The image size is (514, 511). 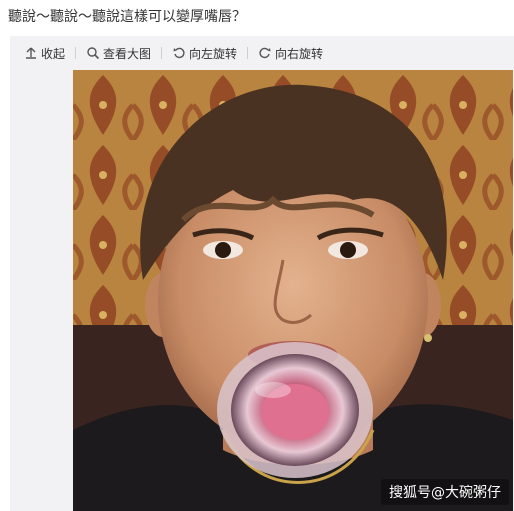 What do you see at coordinates (93, 53) in the screenshot?
I see `magnifier-icon` at bounding box center [93, 53].